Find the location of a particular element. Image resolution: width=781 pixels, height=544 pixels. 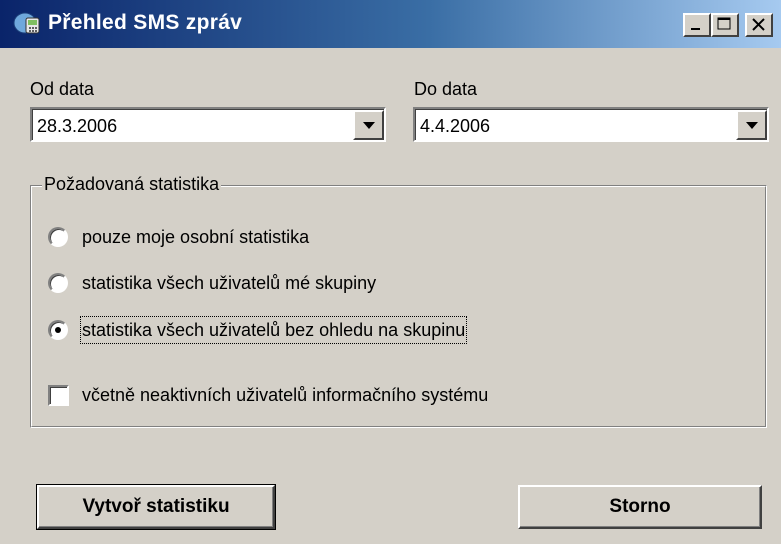

date-to-label: Do data is located at coordinates (446, 89).